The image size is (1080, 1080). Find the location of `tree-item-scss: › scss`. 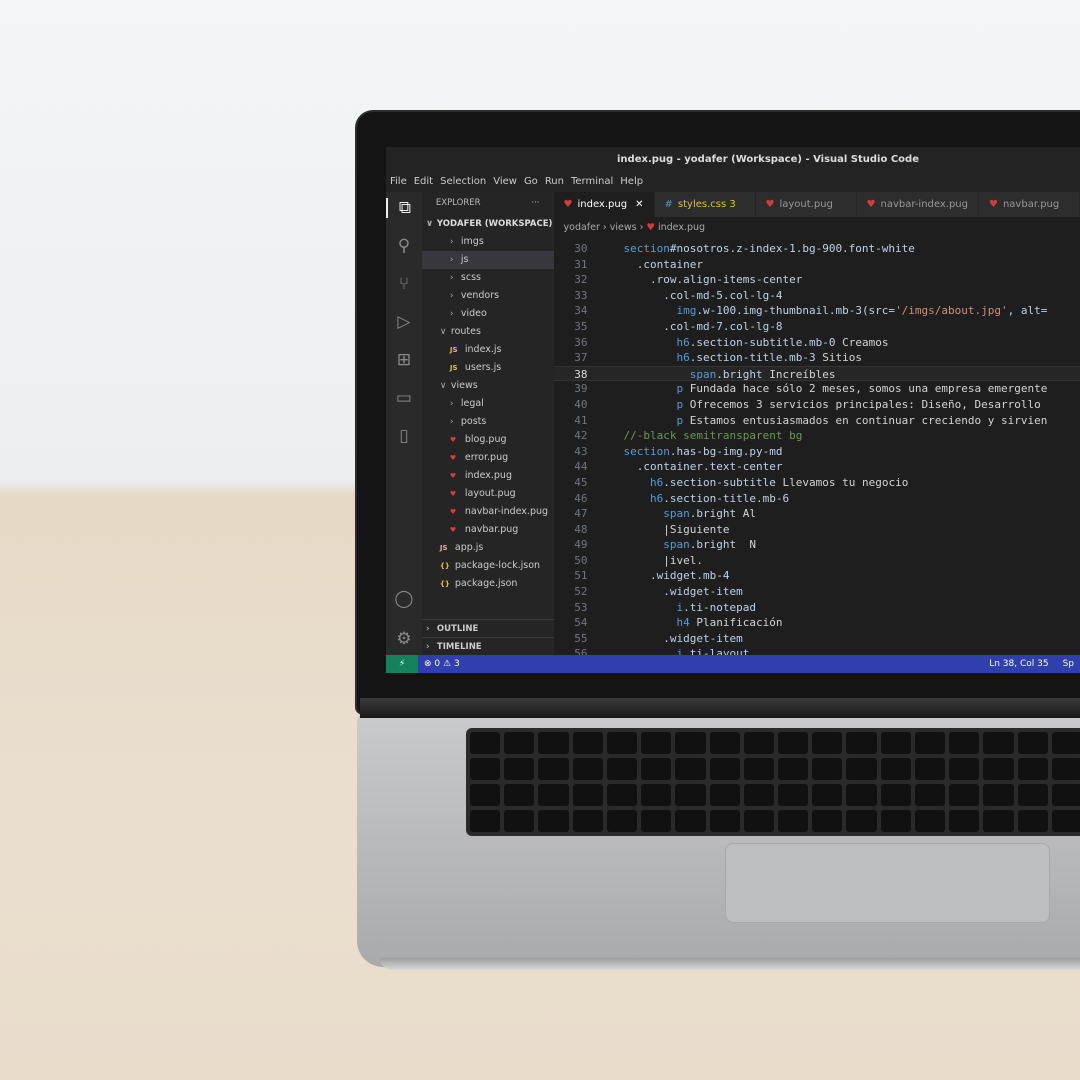

tree-item-scss: › scss is located at coordinates (488, 278).